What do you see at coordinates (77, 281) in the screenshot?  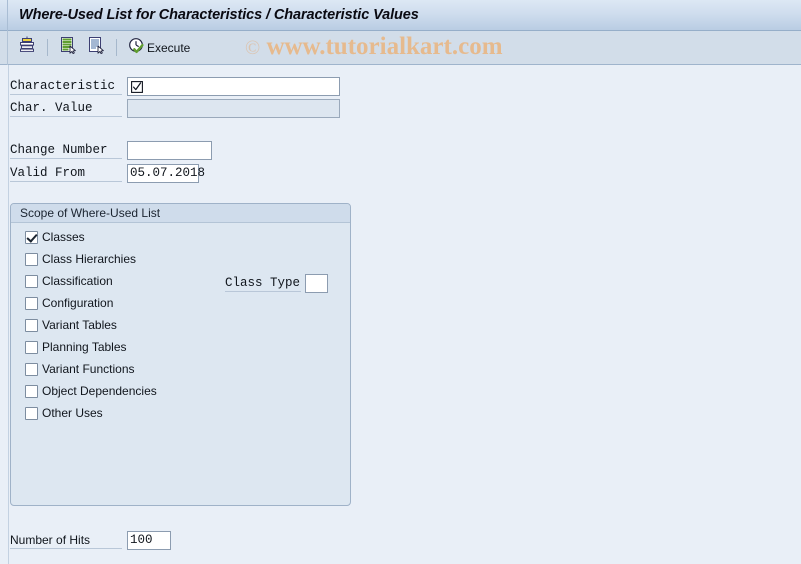 I see `scope-checkbox-label: Classification` at bounding box center [77, 281].